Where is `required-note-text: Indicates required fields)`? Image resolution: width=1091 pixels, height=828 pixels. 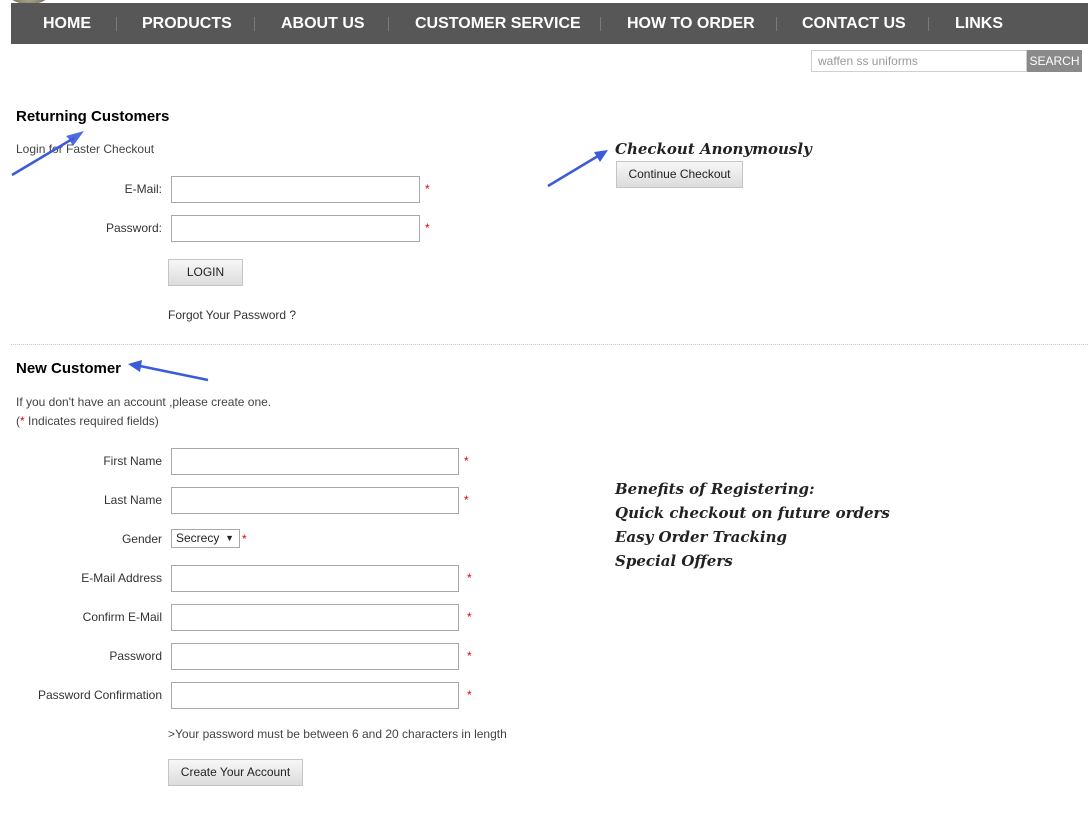
required-note-text: Indicates required fields) is located at coordinates (91, 421).